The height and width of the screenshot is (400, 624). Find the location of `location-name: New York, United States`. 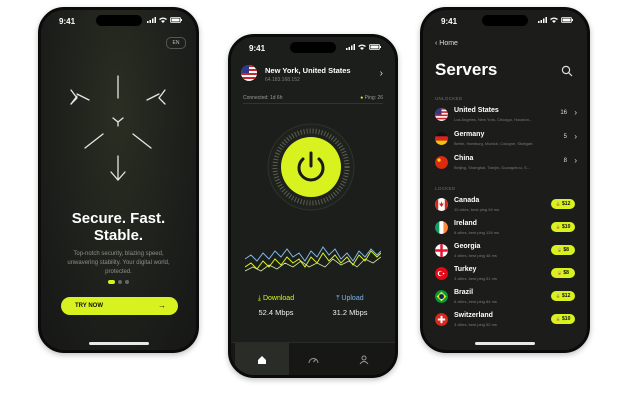

location-name: New York, United States is located at coordinates (308, 70).